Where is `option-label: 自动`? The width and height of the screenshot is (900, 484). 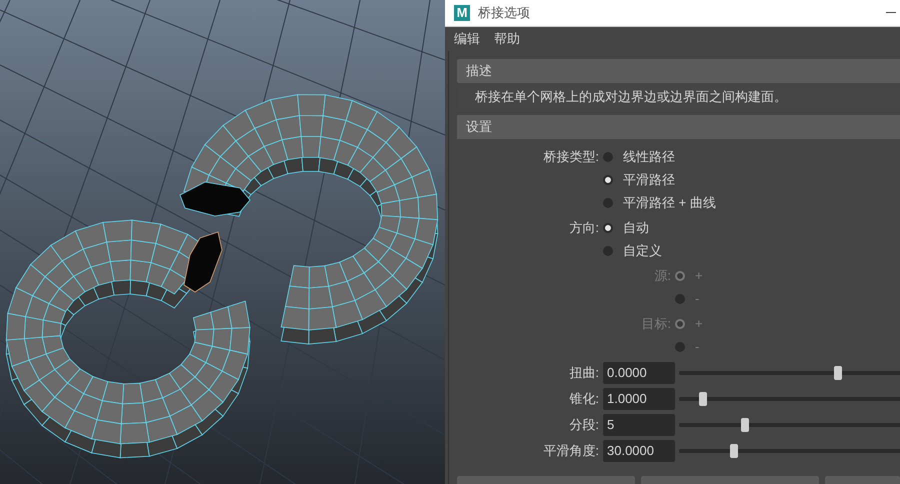
option-label: 自动 is located at coordinates (636, 228).